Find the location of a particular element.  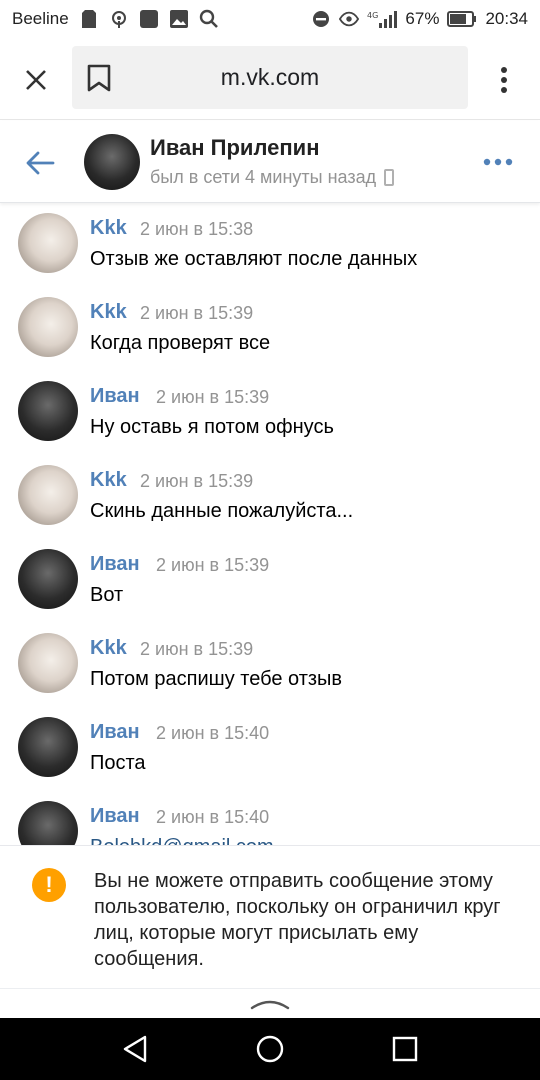

nav-home-button is located at coordinates (270, 1049).